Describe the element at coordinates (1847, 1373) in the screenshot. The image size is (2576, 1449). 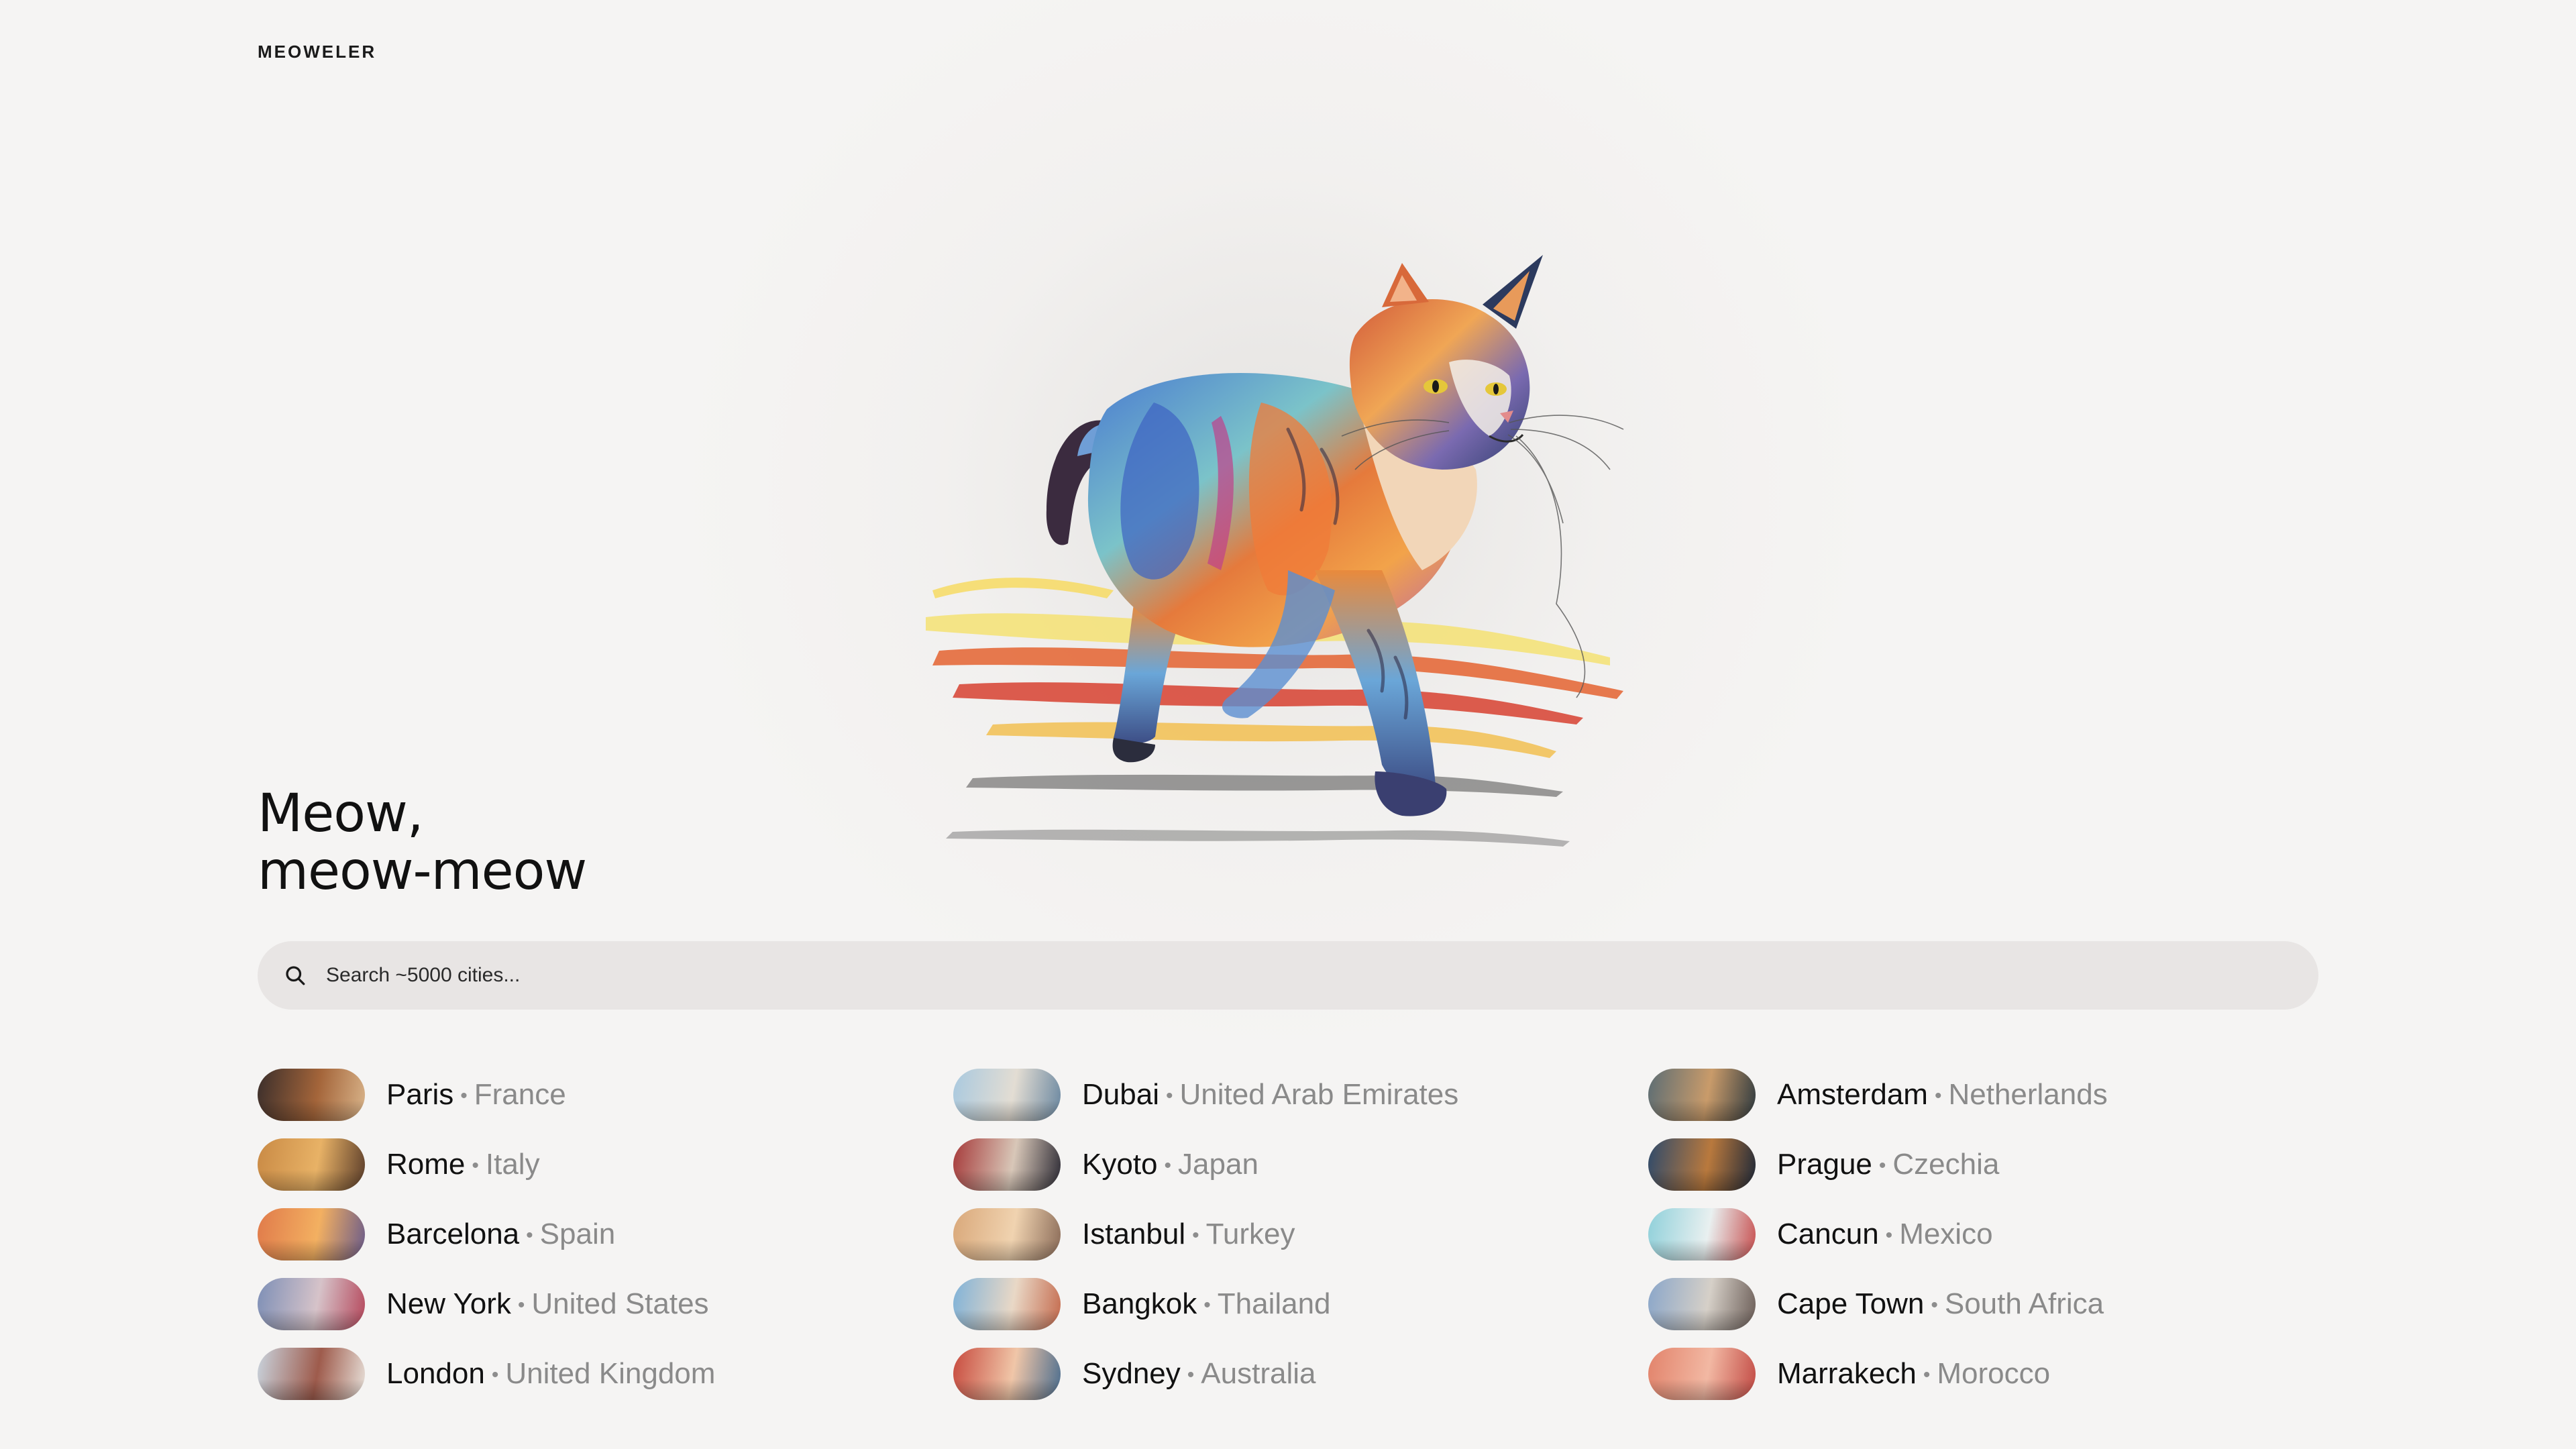
I see `city-name: Marrakech` at that location.